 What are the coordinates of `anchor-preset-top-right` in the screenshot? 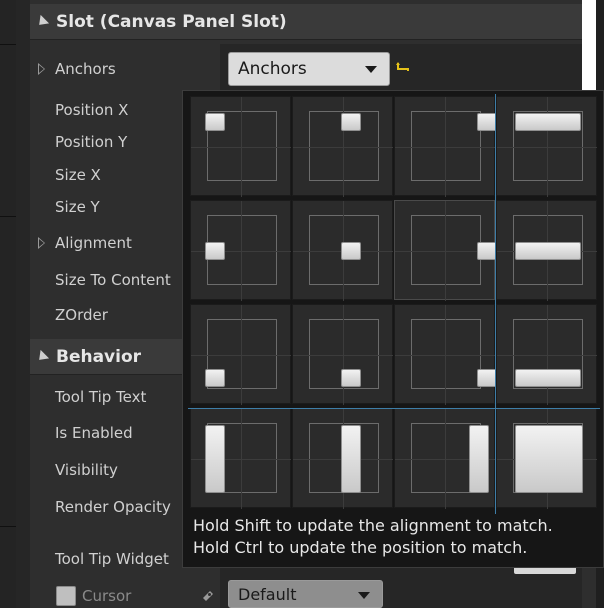 It's located at (445, 146).